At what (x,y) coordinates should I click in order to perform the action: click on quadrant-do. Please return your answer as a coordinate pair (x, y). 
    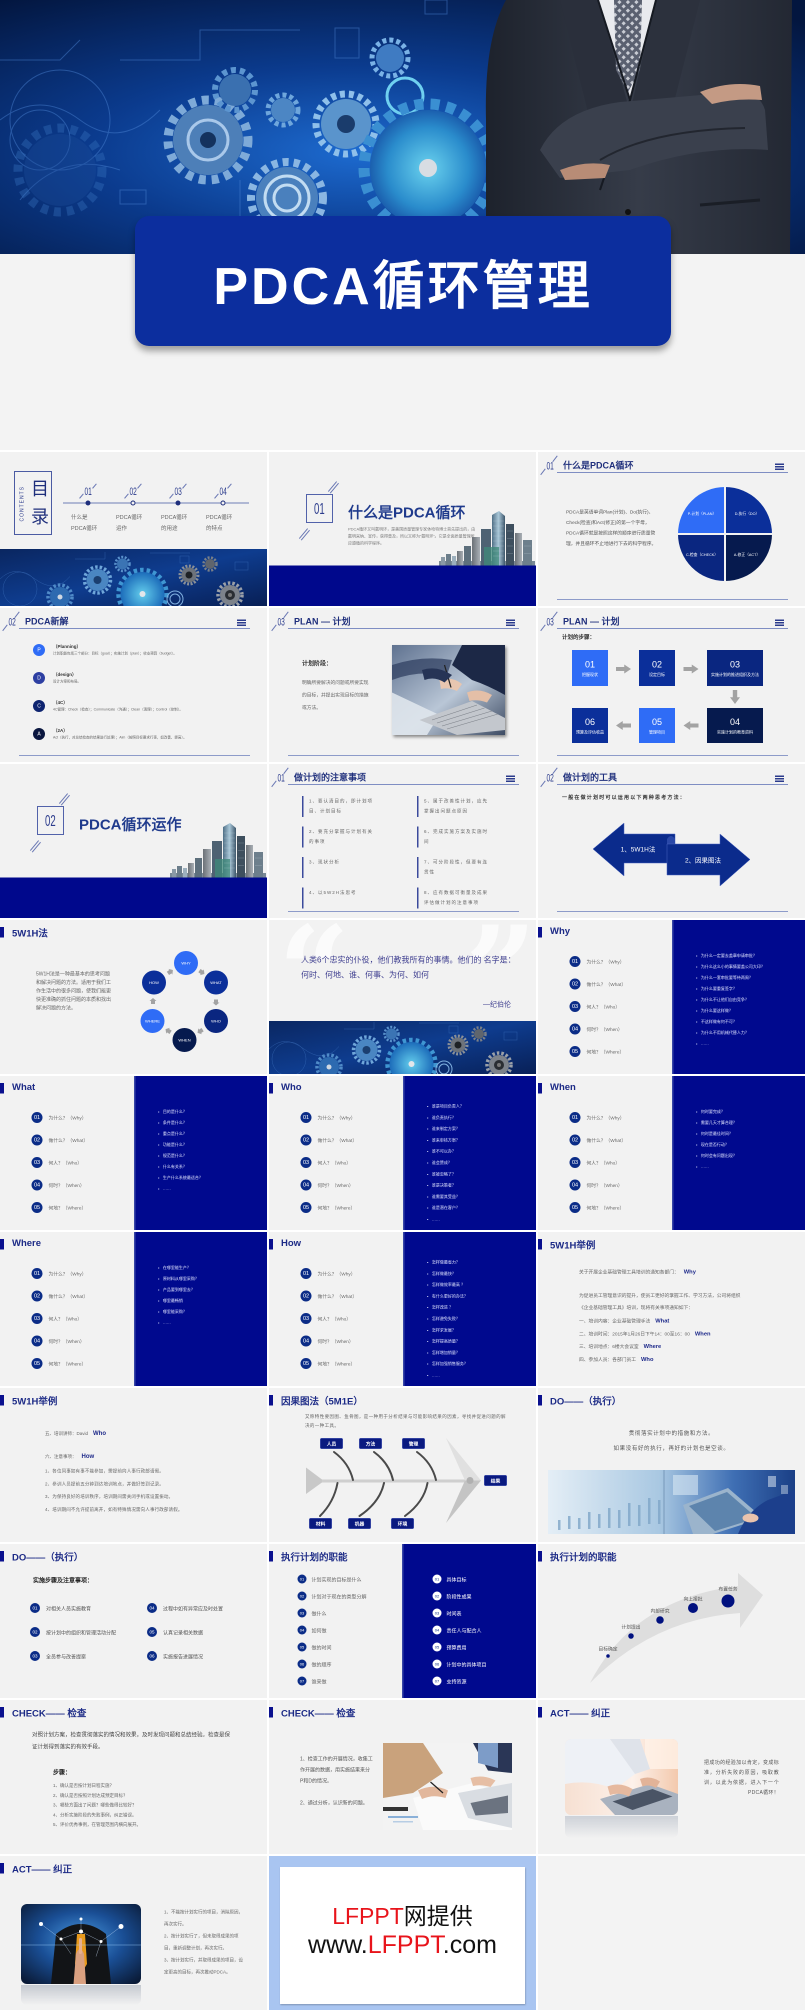
    Looking at the image, I should click on (748, 510).